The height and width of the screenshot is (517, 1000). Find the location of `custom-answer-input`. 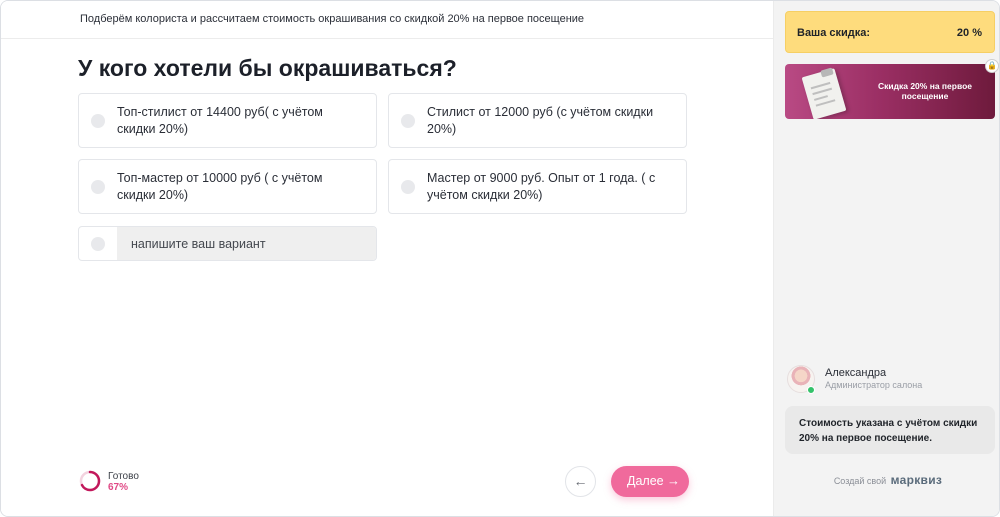

custom-answer-input is located at coordinates (246, 243).